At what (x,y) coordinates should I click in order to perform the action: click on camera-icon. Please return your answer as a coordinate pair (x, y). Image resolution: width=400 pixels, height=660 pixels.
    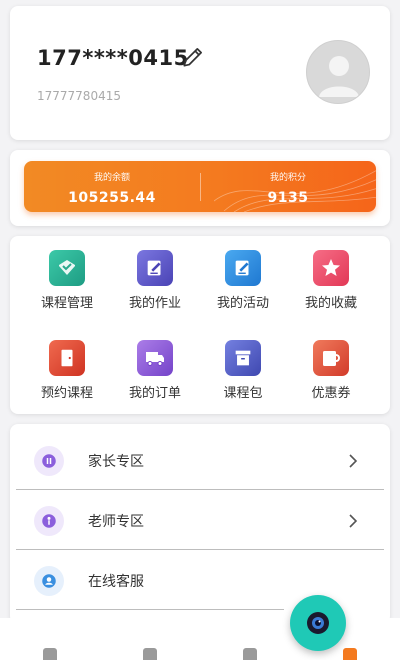
    Looking at the image, I should click on (318, 623).